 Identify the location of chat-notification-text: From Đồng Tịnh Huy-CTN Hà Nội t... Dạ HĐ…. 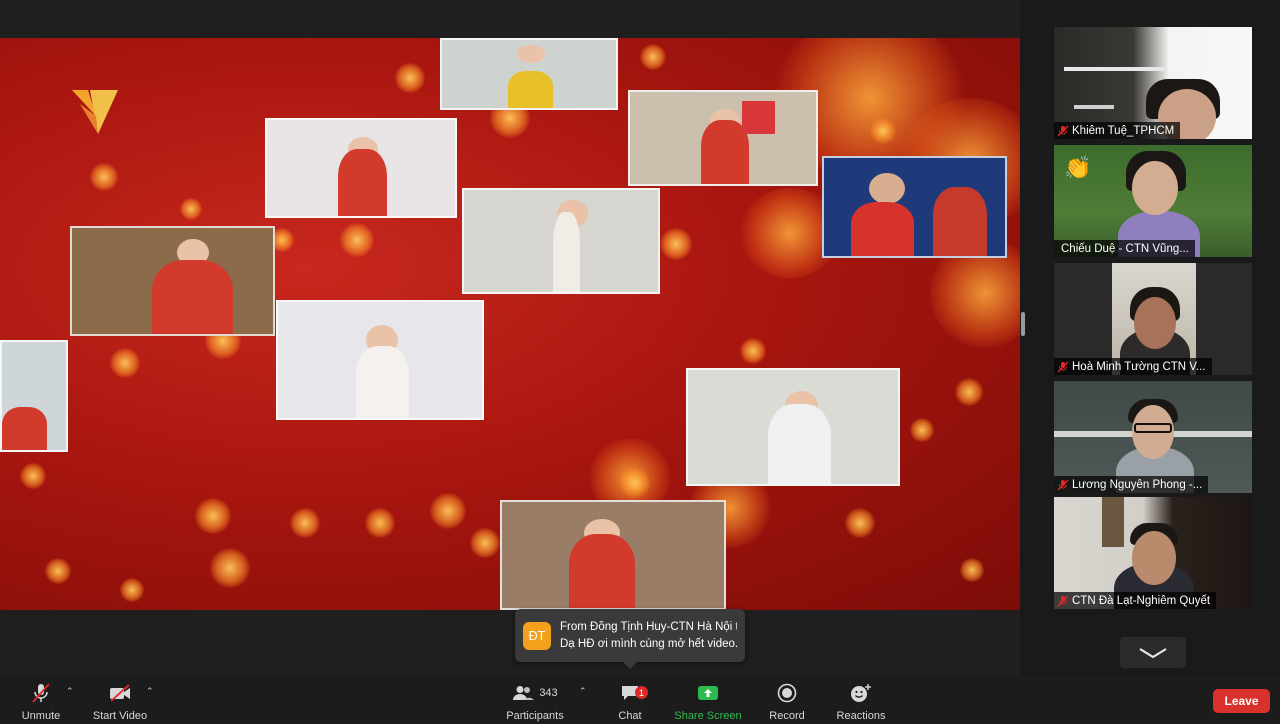
(648, 635).